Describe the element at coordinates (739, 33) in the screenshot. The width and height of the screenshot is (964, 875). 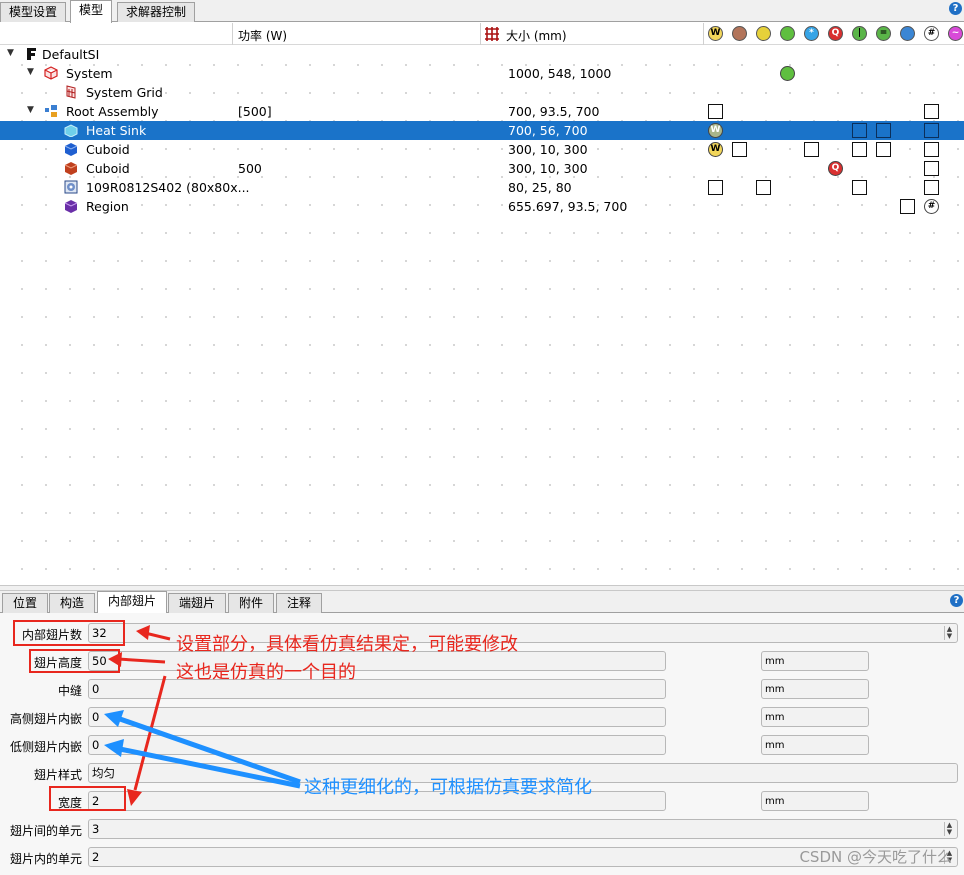
I see `material-icon` at that location.